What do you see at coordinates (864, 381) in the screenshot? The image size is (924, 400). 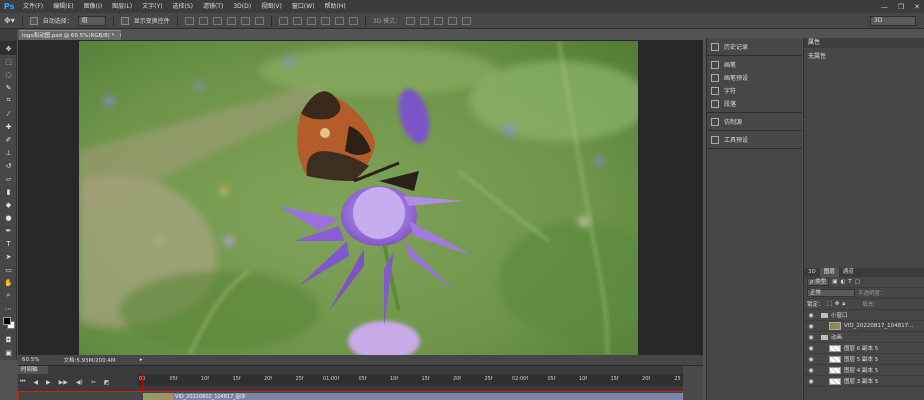 I see `layer-row: ◉ 图层 3 副本 5` at bounding box center [864, 381].